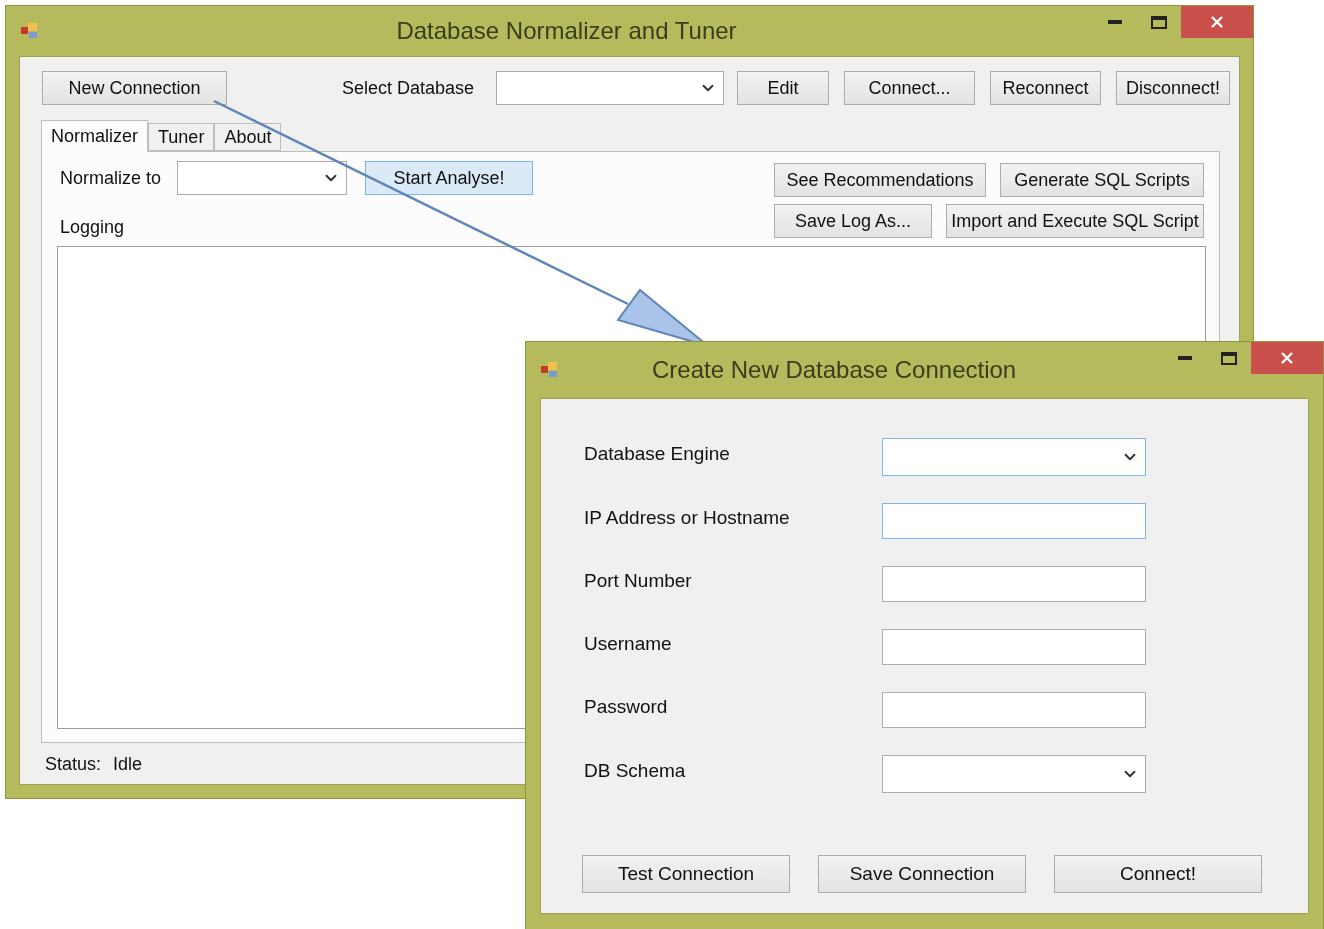 This screenshot has height=929, width=1324. I want to click on select-database-label: Select Database, so click(408, 88).